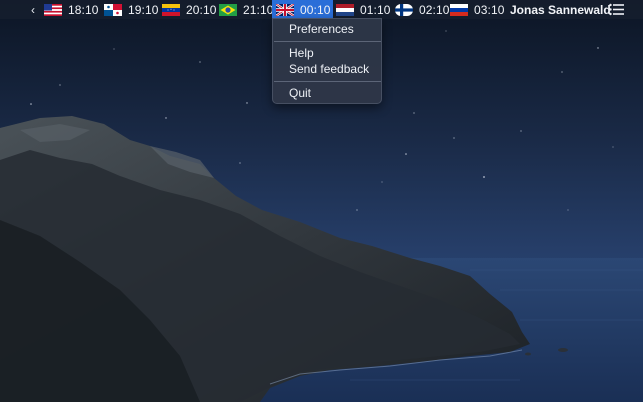  What do you see at coordinates (83, 9) in the screenshot?
I see `clock-time-us: 18:10` at bounding box center [83, 9].